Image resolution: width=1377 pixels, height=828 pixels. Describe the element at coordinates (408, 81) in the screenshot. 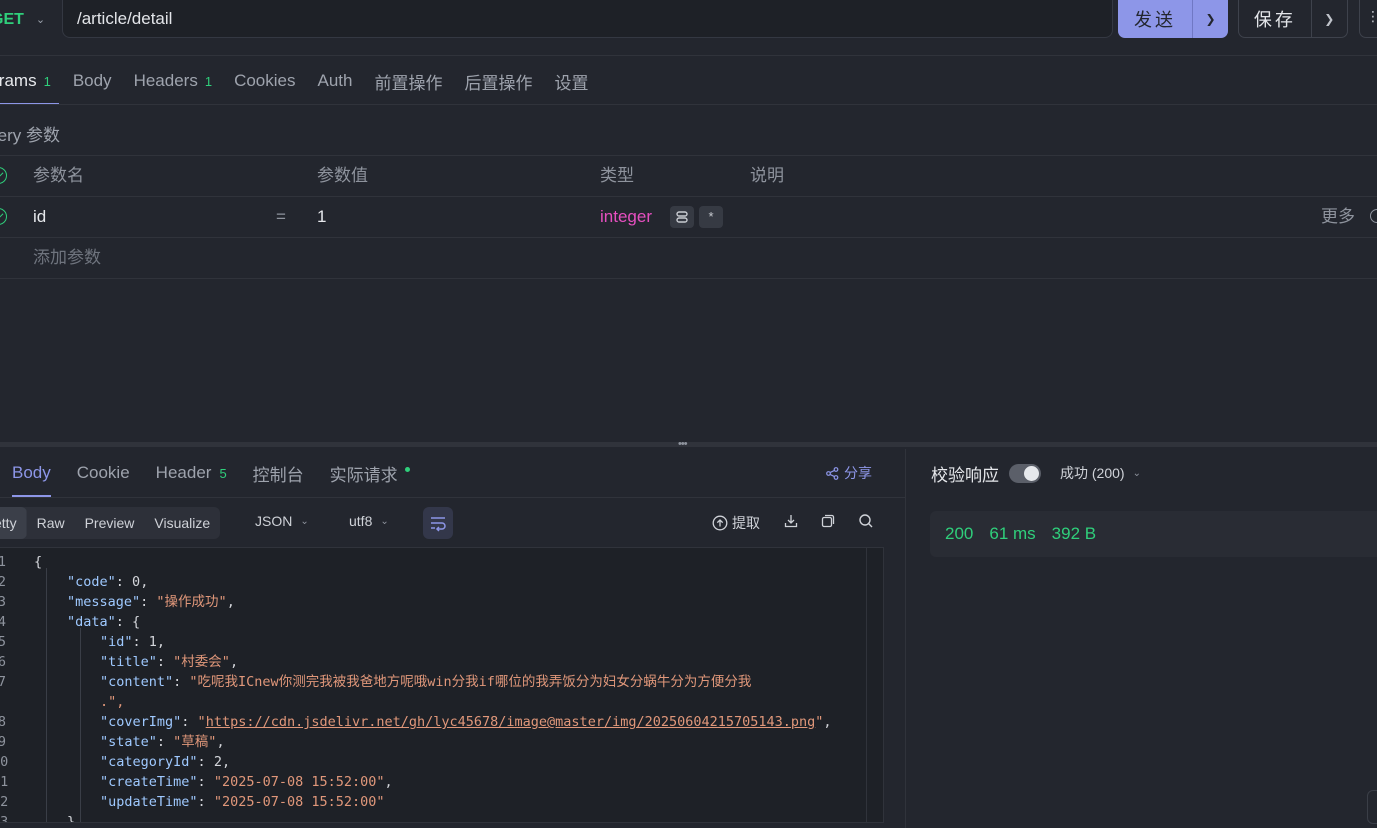

I see `tab-pre-ops: 前置操作` at that location.